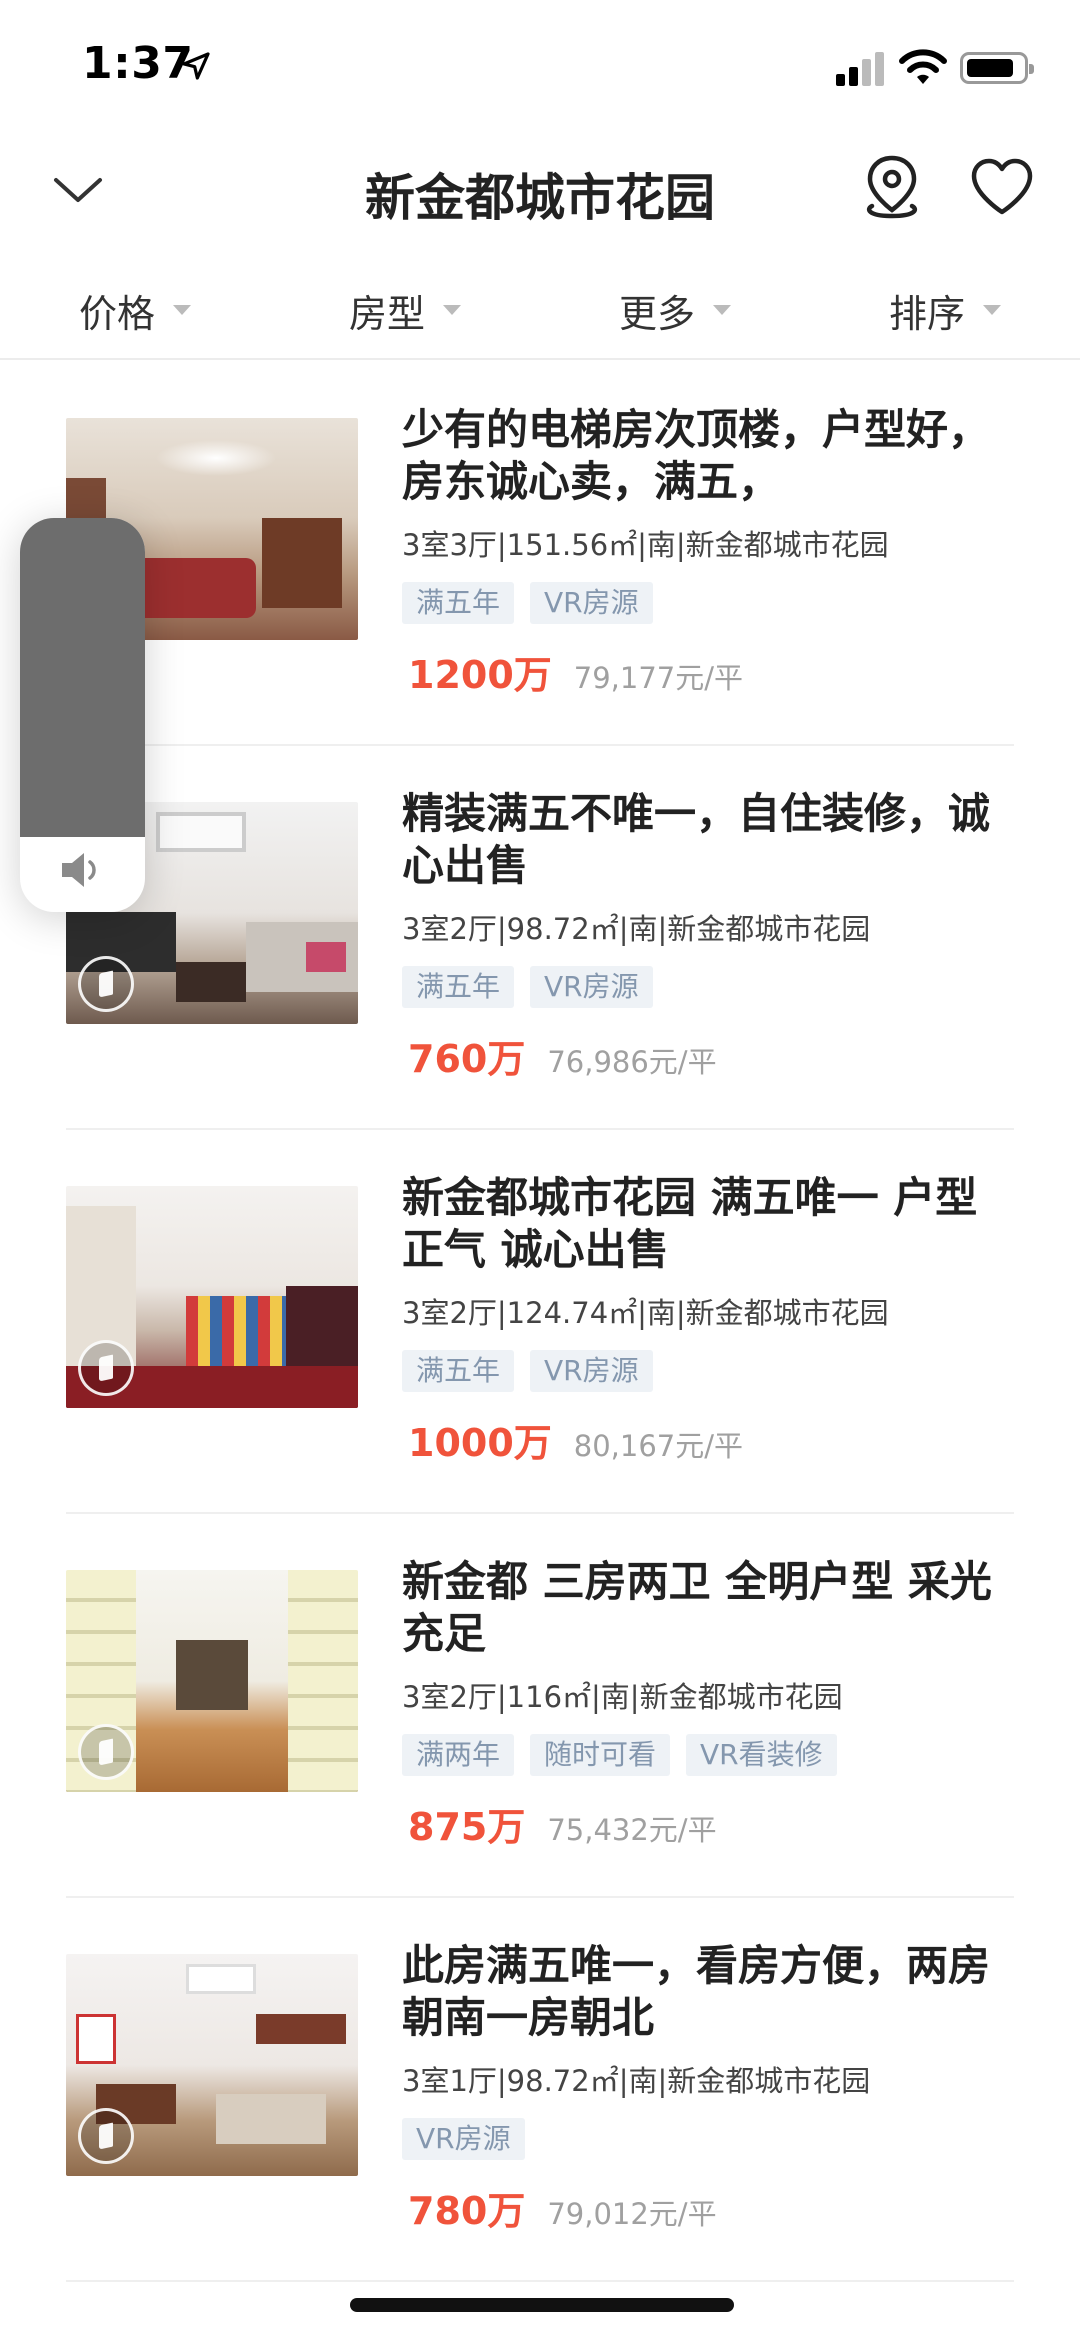  I want to click on tag: 满两年, so click(458, 1755).